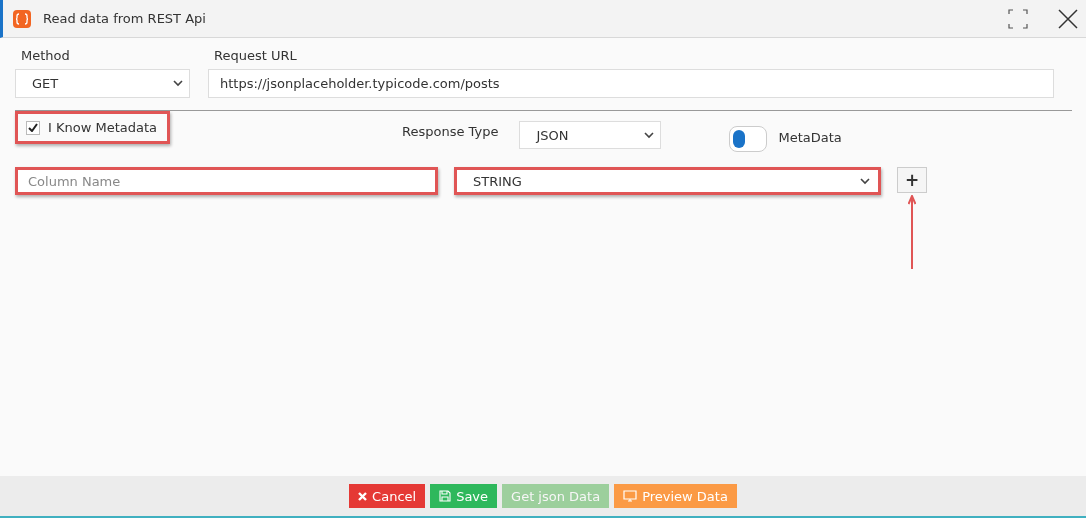 Image resolution: width=1086 pixels, height=518 pixels. I want to click on toggle-label: MetaData, so click(810, 137).